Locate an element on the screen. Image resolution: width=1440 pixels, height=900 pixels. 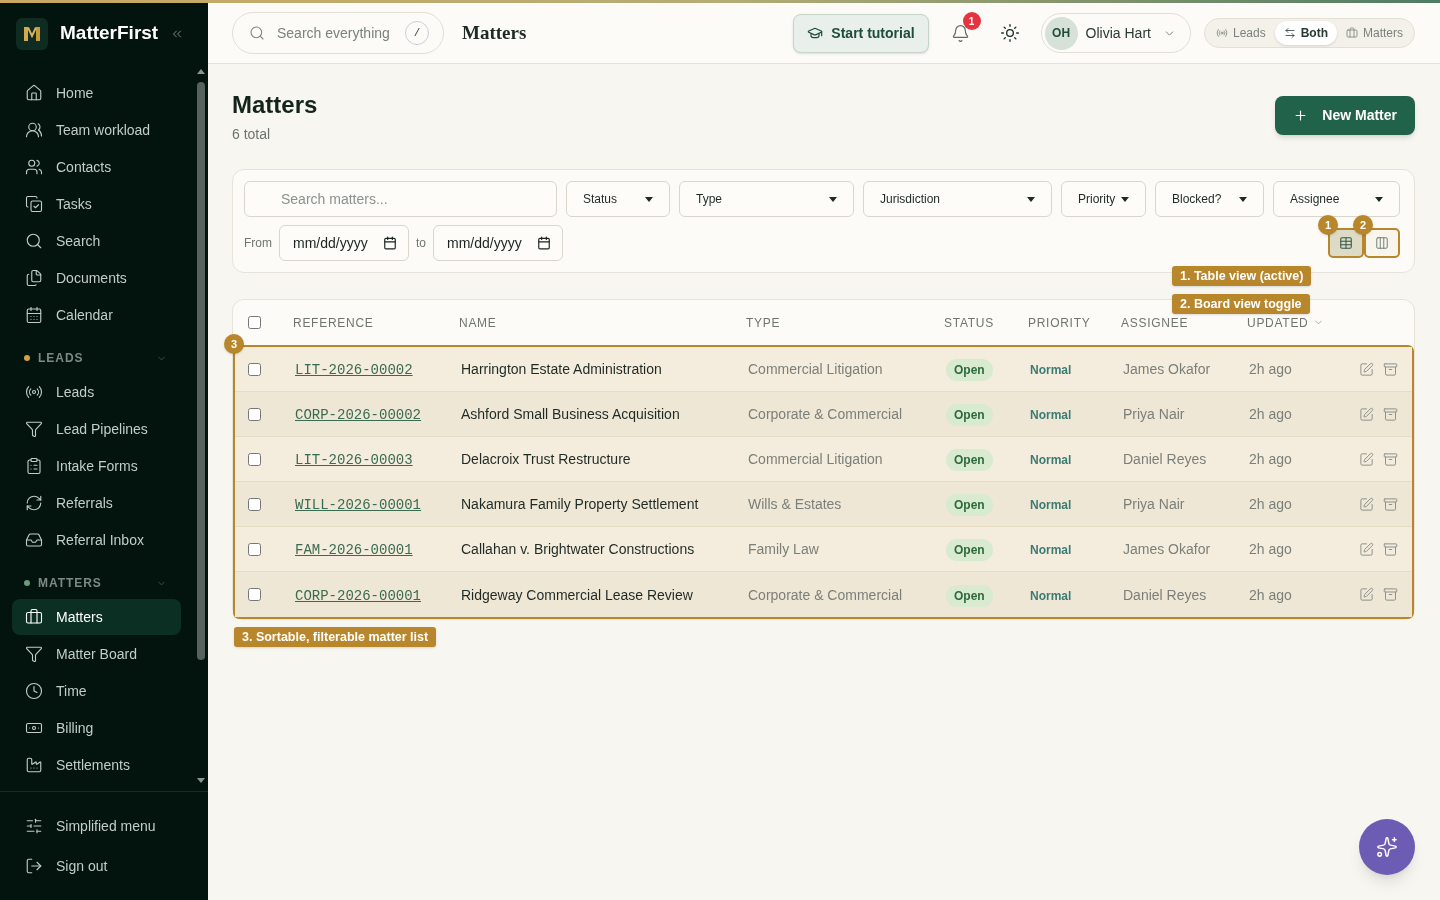
filter-dropdown: Status is located at coordinates (618, 199).